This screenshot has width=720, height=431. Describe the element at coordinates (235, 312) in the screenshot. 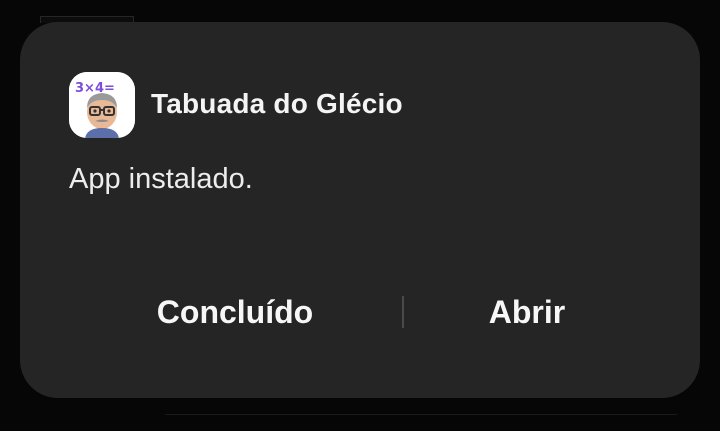

I see `done-button: Concluído` at that location.